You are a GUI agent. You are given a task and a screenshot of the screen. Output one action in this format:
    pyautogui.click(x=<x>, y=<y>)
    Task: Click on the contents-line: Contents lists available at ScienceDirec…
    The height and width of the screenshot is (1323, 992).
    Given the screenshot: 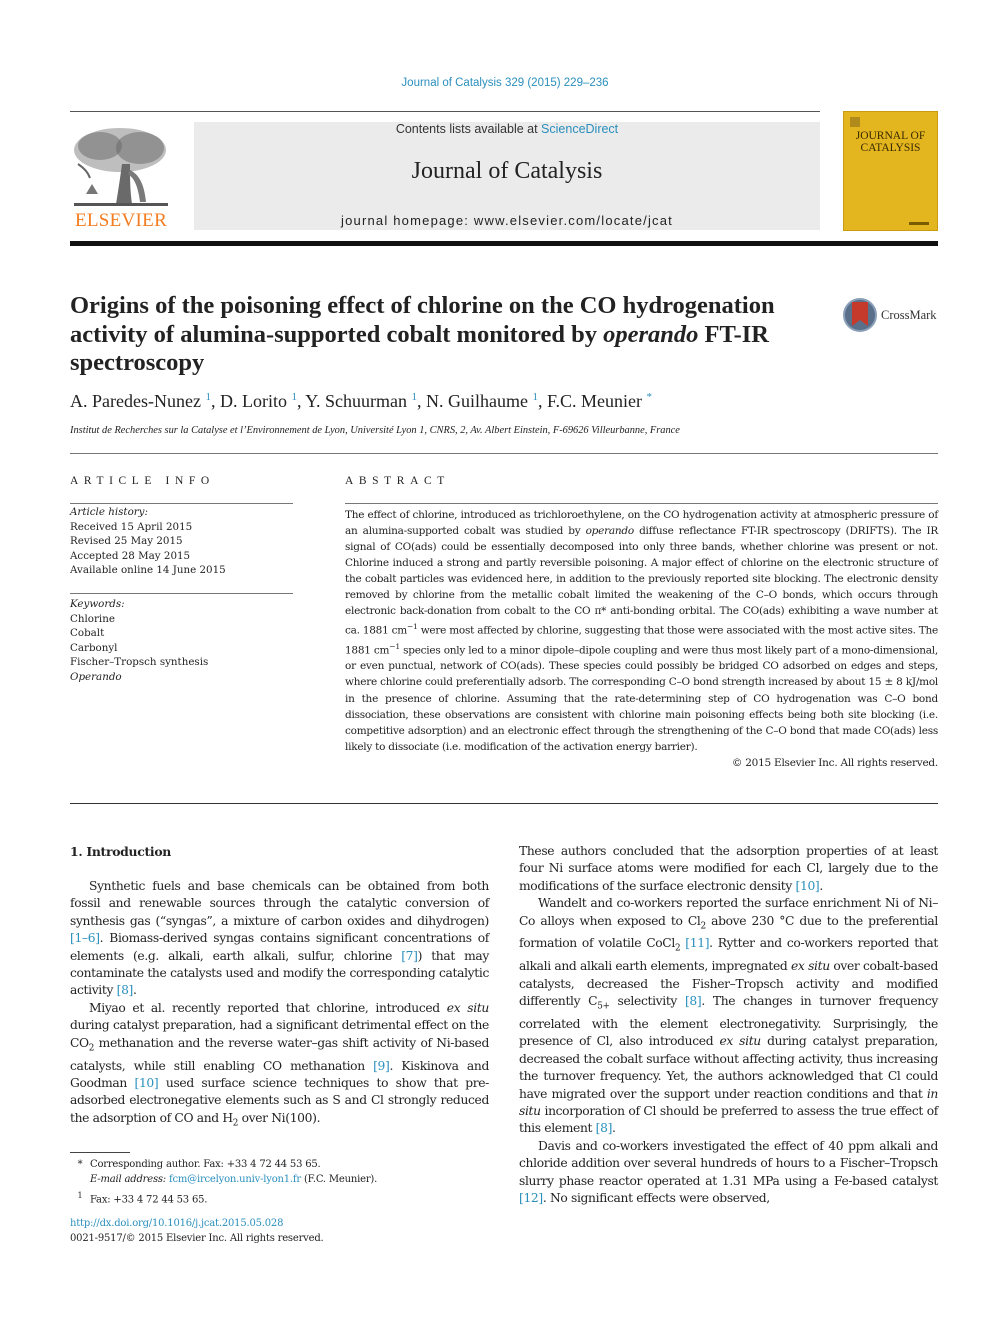 What is the action you would take?
    pyautogui.click(x=507, y=129)
    